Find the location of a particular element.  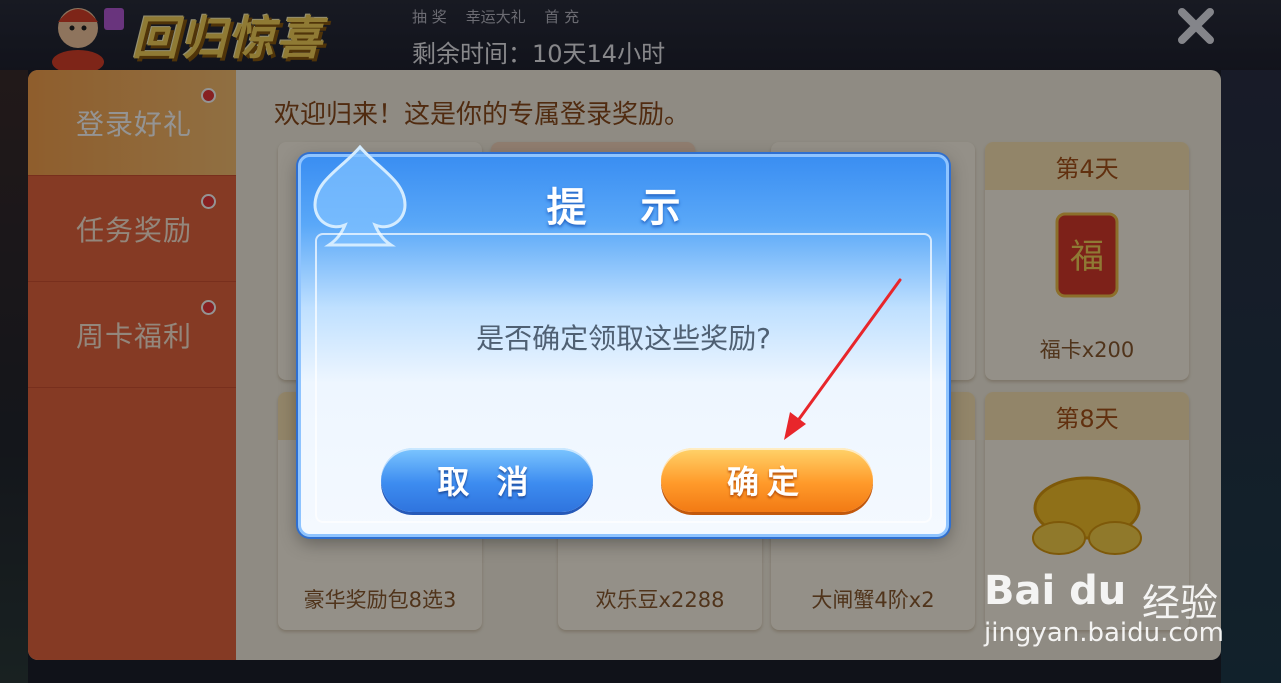

cancel-button: 取 消 is located at coordinates (487, 480).